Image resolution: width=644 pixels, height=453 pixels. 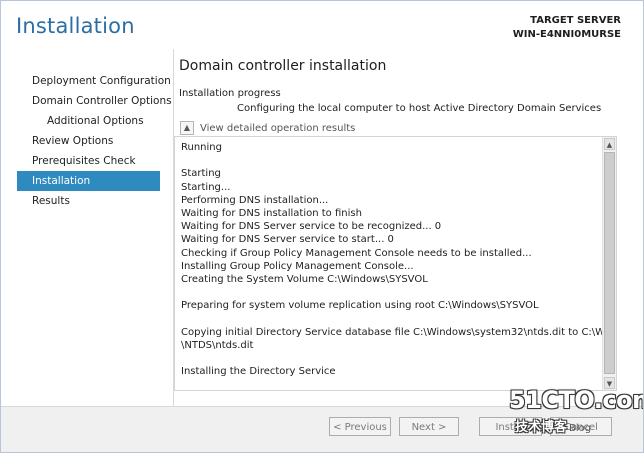 What do you see at coordinates (86, 81) in the screenshot?
I see `sidebar-item-deployment-configuration: Deployment Configuration` at bounding box center [86, 81].